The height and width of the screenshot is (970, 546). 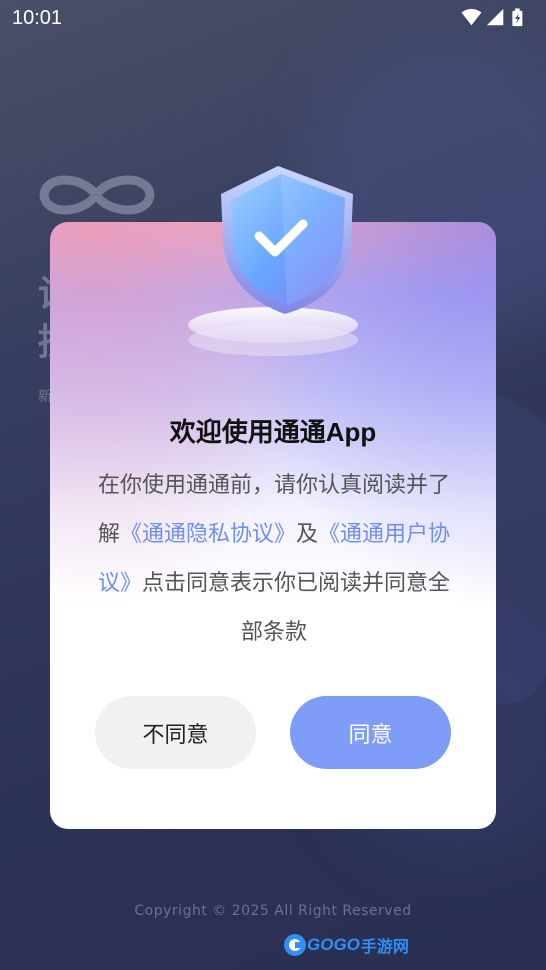 What do you see at coordinates (295, 945) in the screenshot?
I see `gogo-logo-icon` at bounding box center [295, 945].